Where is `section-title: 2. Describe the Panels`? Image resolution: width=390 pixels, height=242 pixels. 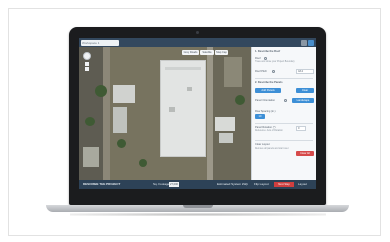 section-title: 2. Describe the Panels is located at coordinates (269, 82).